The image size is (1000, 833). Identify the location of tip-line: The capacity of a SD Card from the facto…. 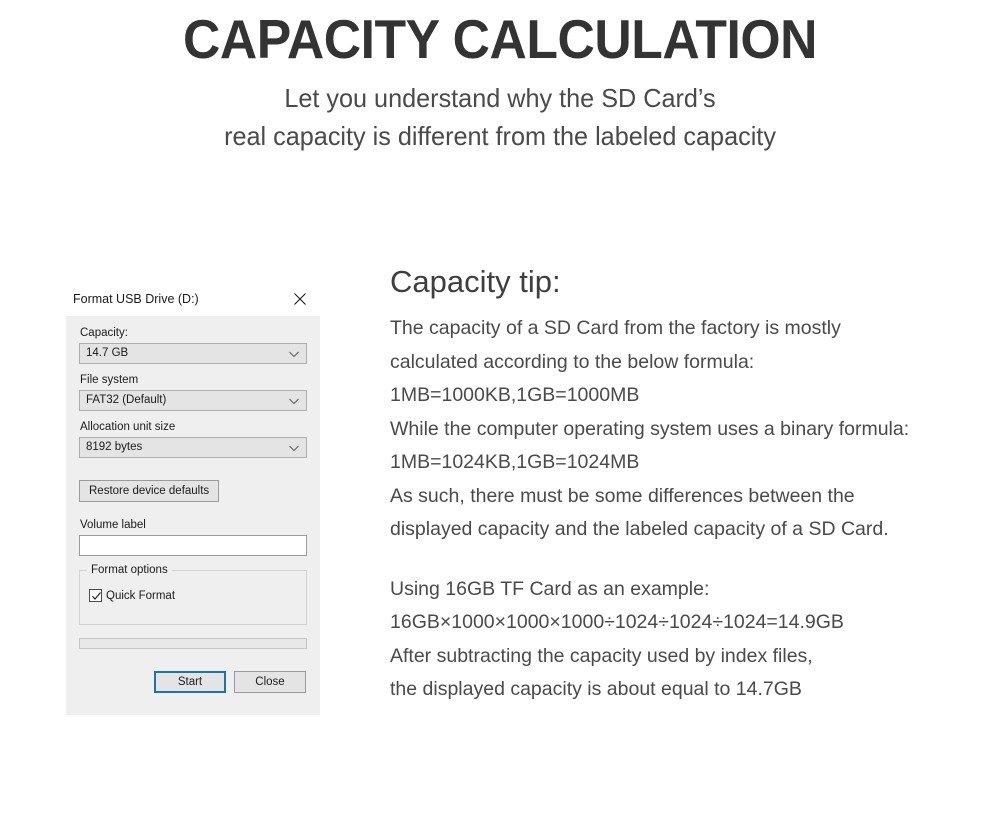
(615, 328).